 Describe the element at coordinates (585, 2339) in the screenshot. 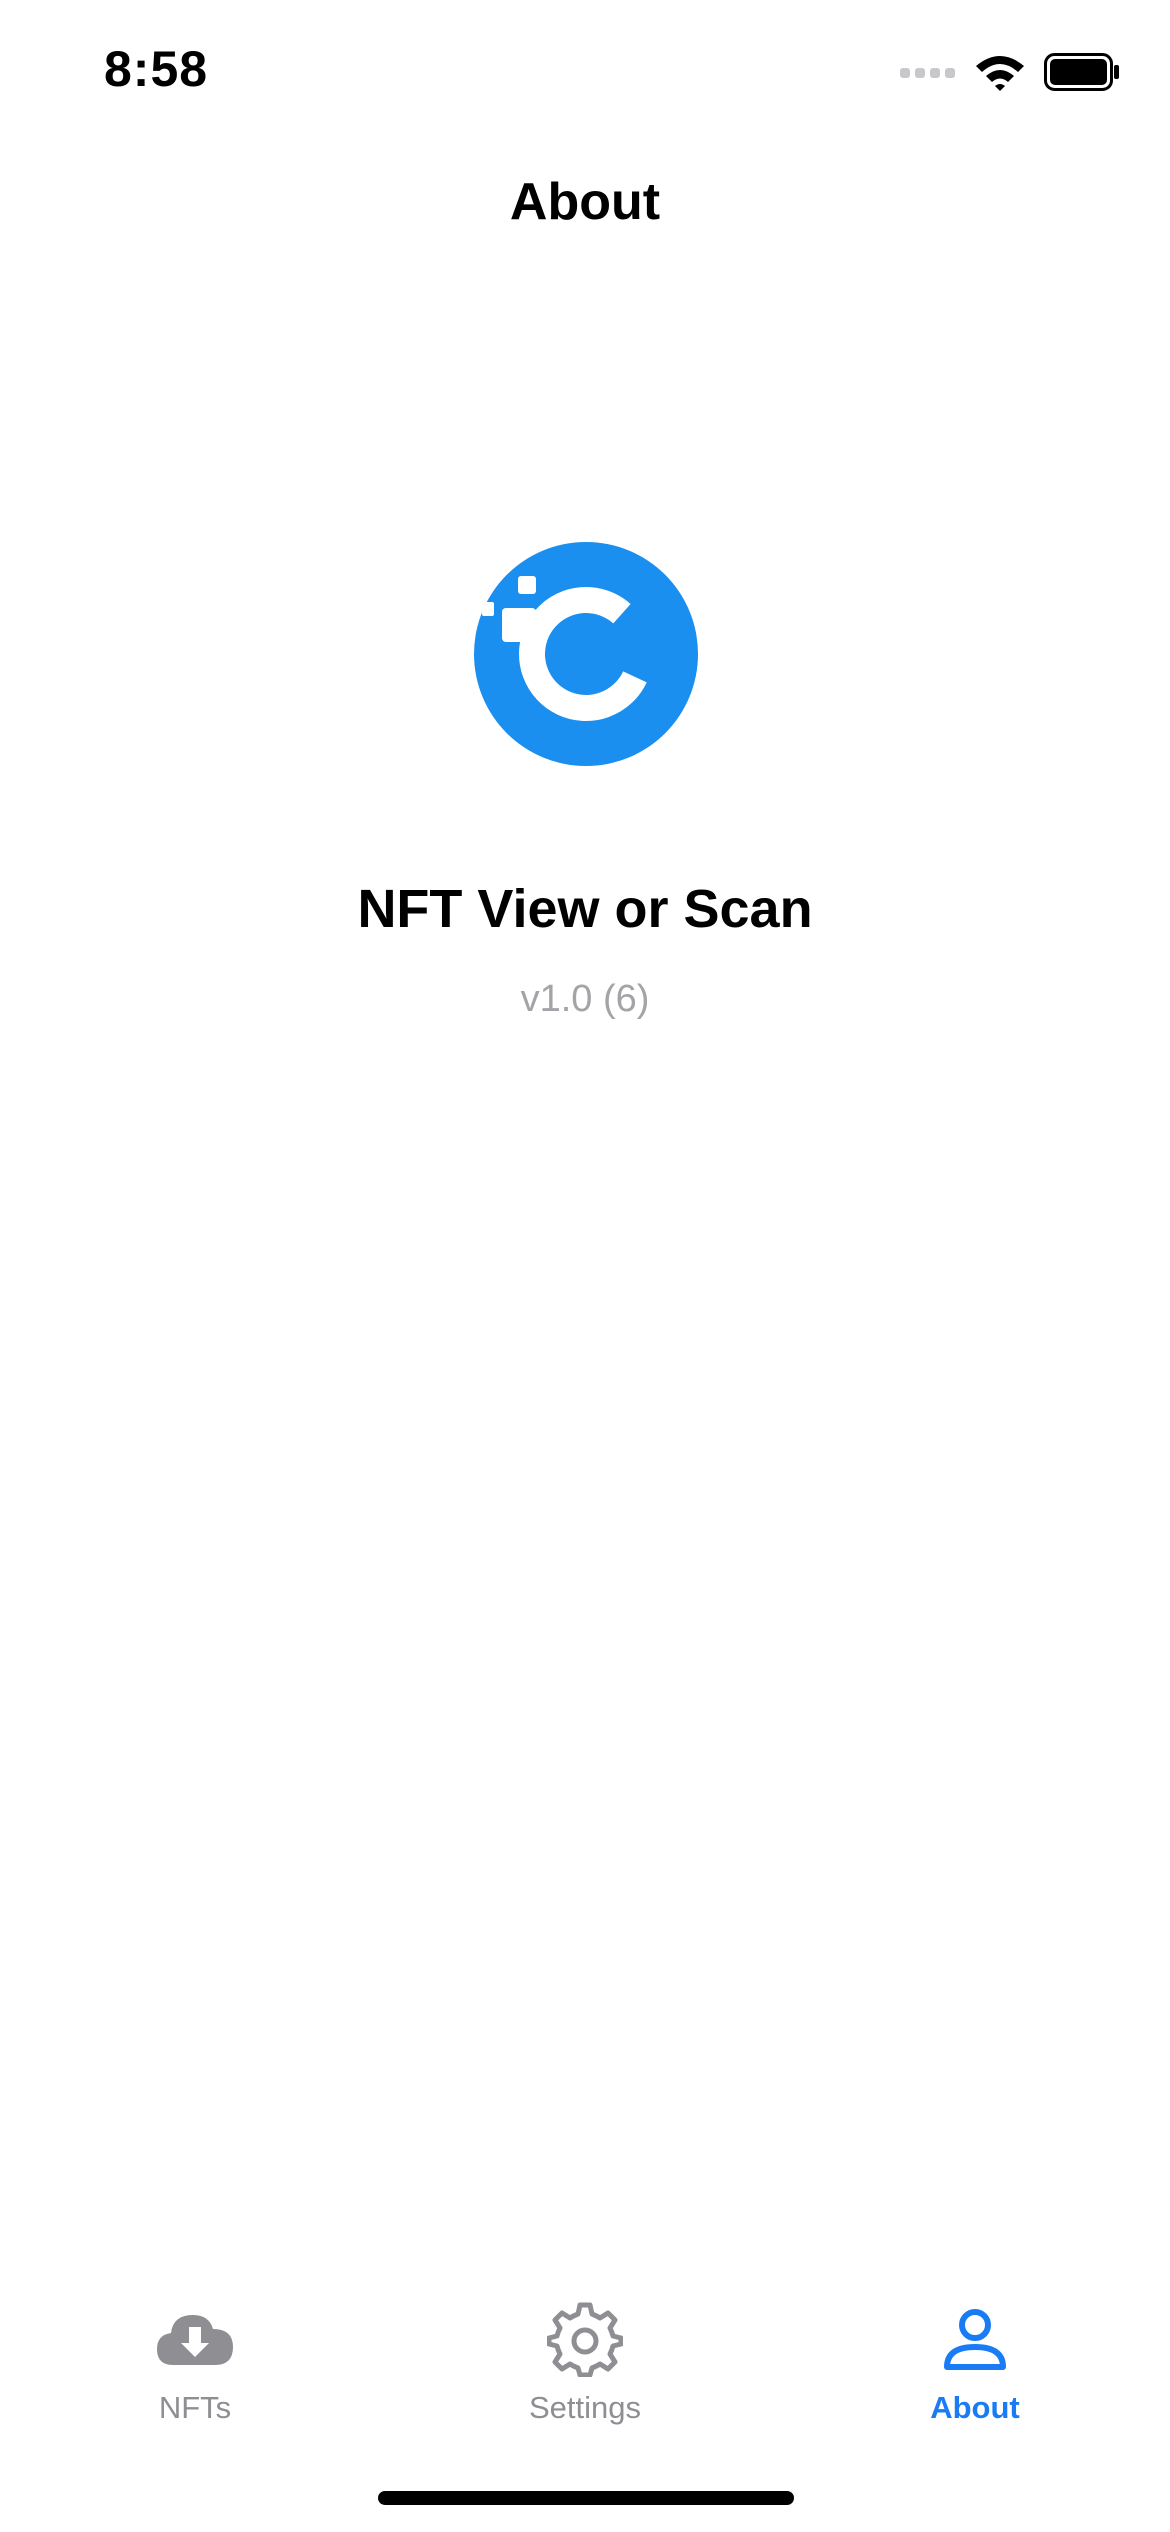

I see `gear-icon` at that location.